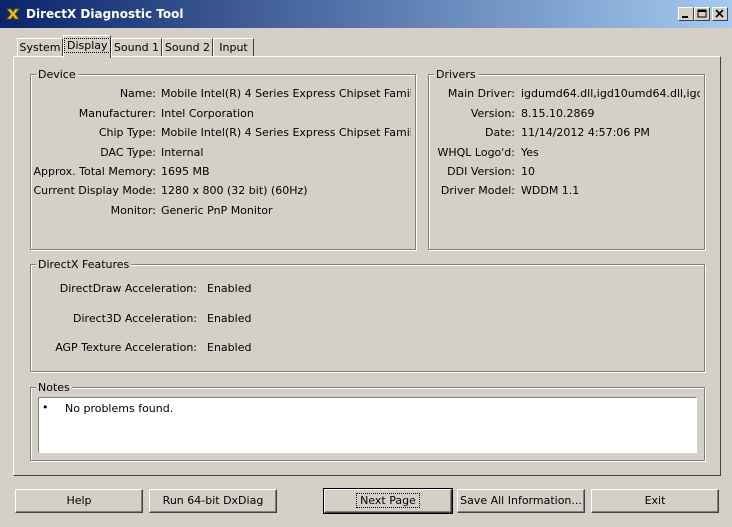 This screenshot has width=732, height=527. I want to click on agp-texture-label: AGP Texture Acceleration:, so click(126, 347).